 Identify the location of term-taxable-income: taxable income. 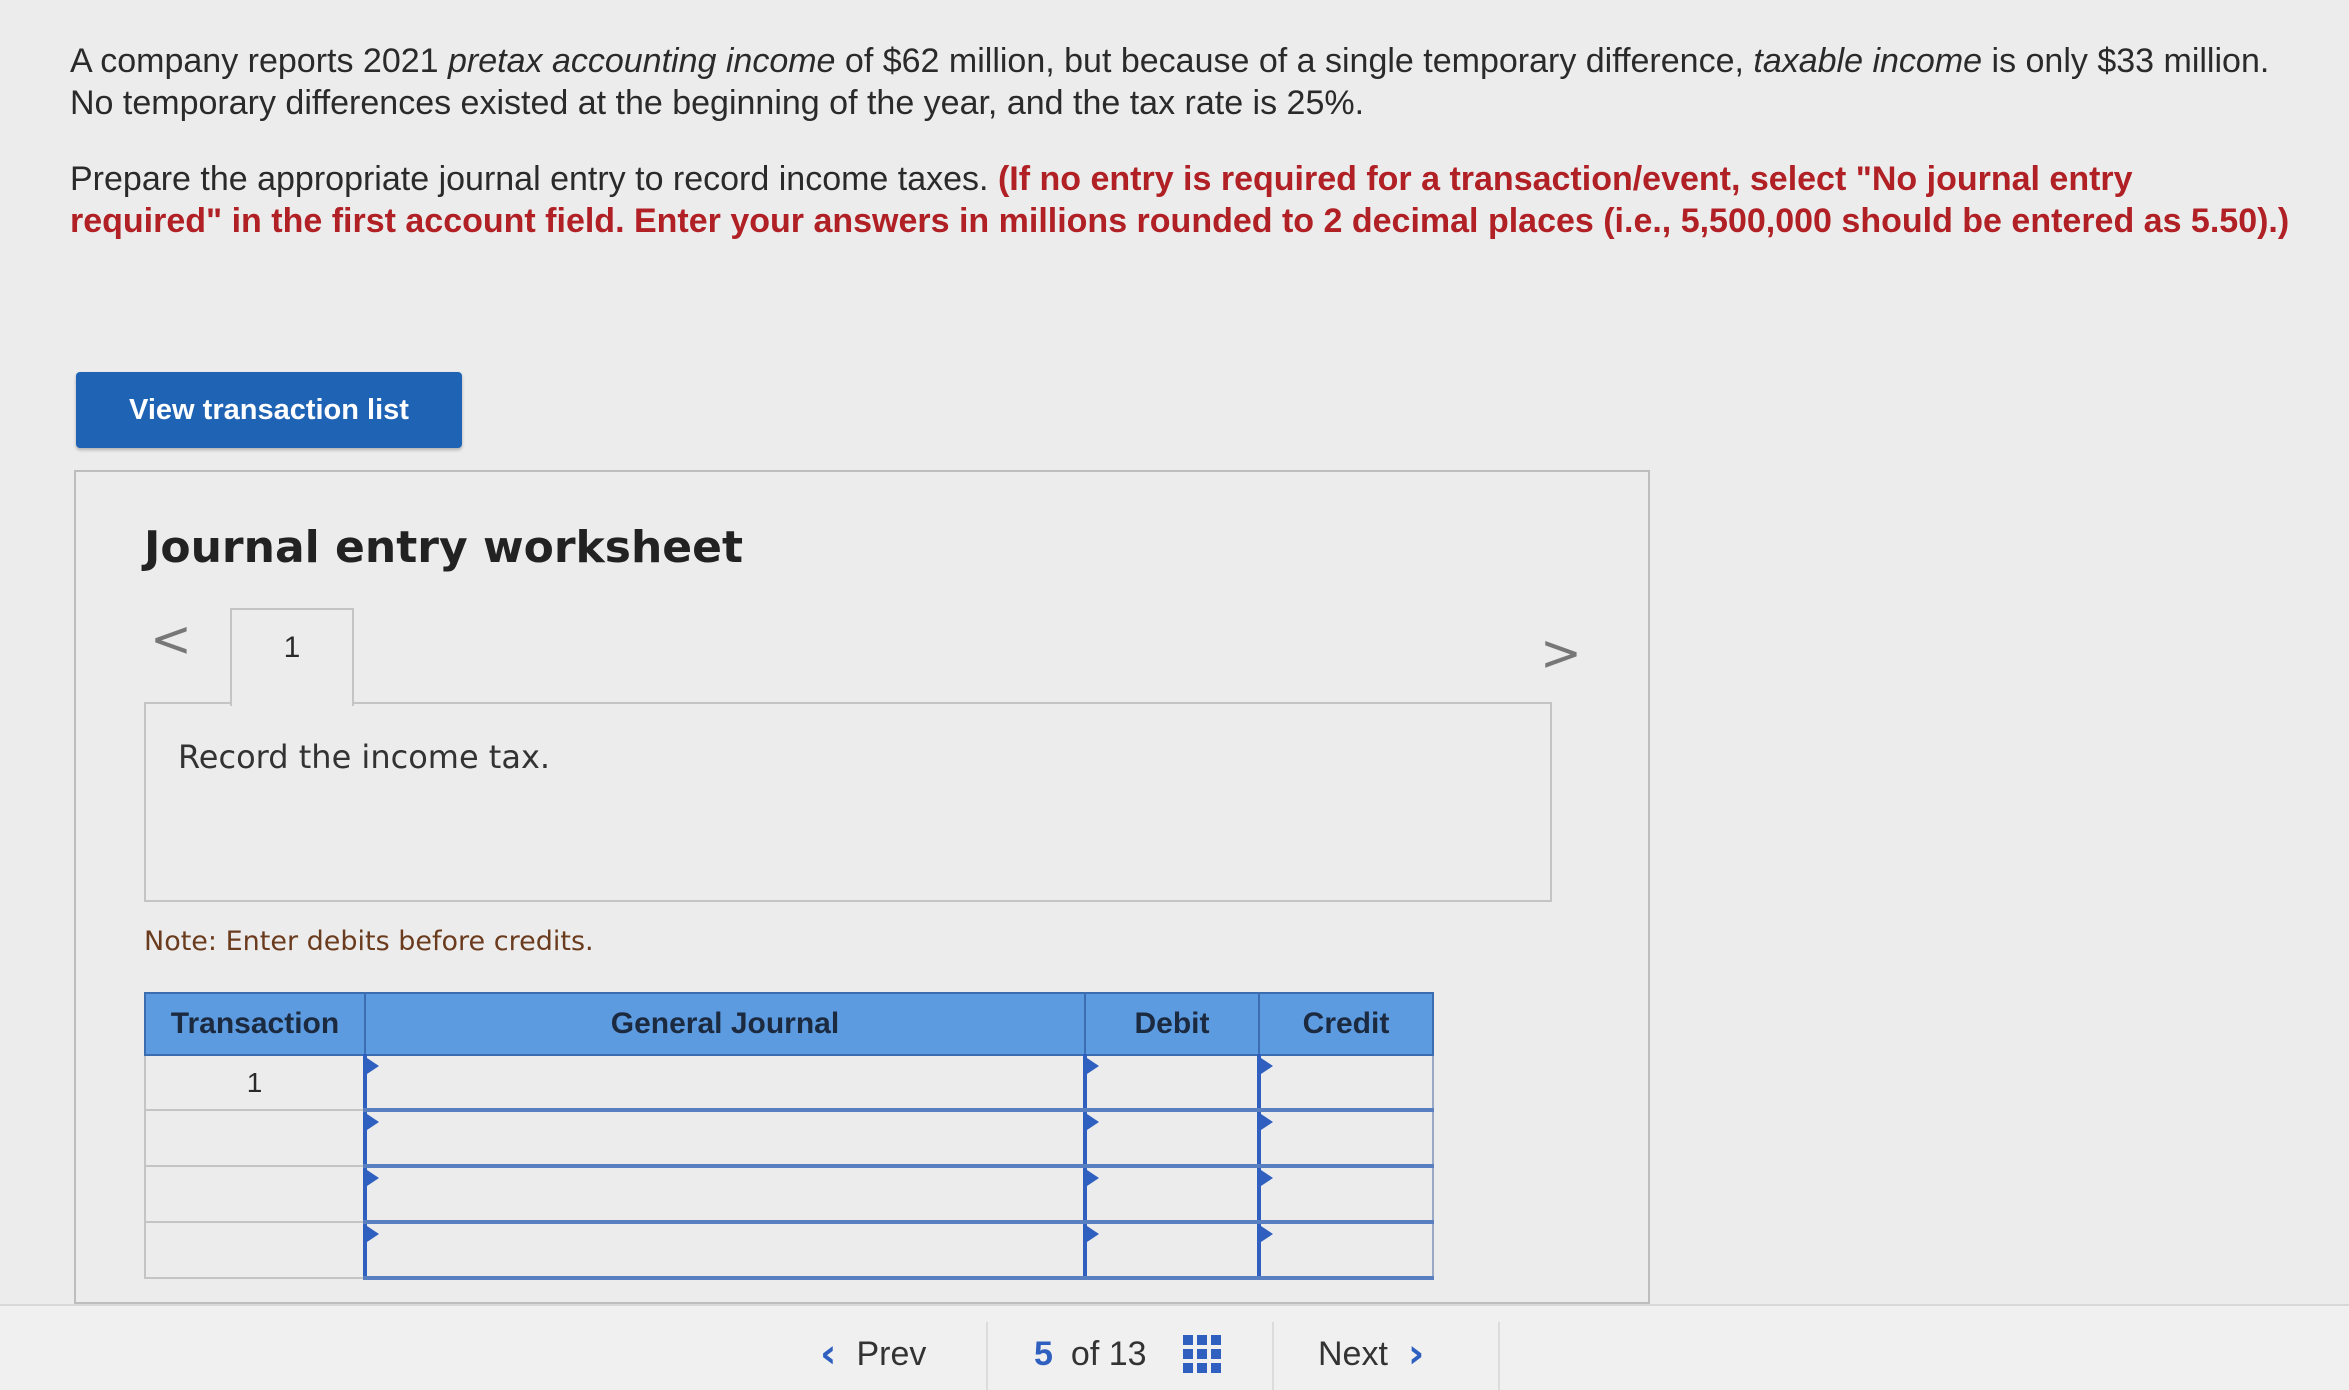
(1868, 61).